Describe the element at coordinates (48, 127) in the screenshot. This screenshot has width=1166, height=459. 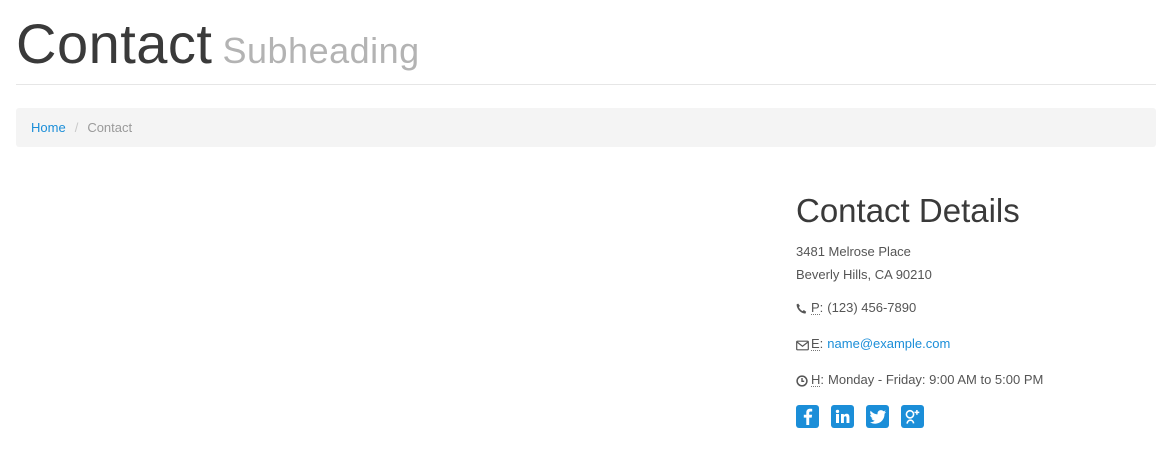
I see `breadcrumb-home-link: Home` at that location.